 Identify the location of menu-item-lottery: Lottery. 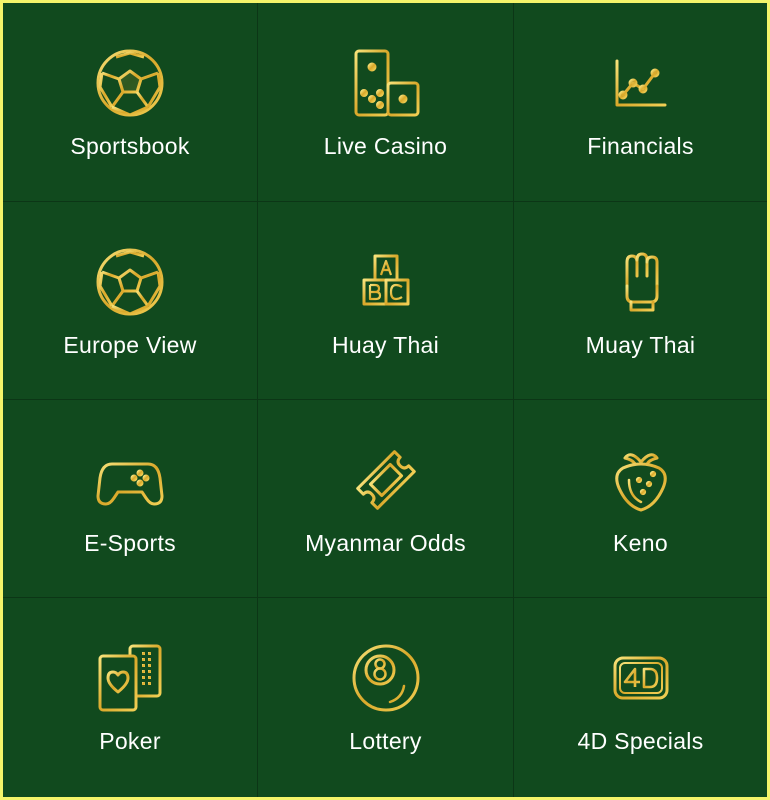
(386, 697).